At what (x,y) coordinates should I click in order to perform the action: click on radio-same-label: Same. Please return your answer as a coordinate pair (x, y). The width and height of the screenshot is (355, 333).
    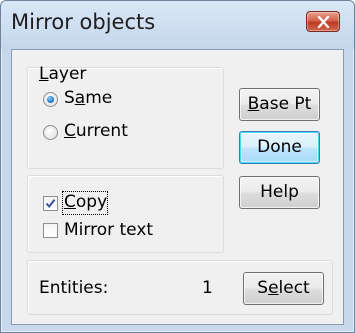
    Looking at the image, I should click on (88, 98).